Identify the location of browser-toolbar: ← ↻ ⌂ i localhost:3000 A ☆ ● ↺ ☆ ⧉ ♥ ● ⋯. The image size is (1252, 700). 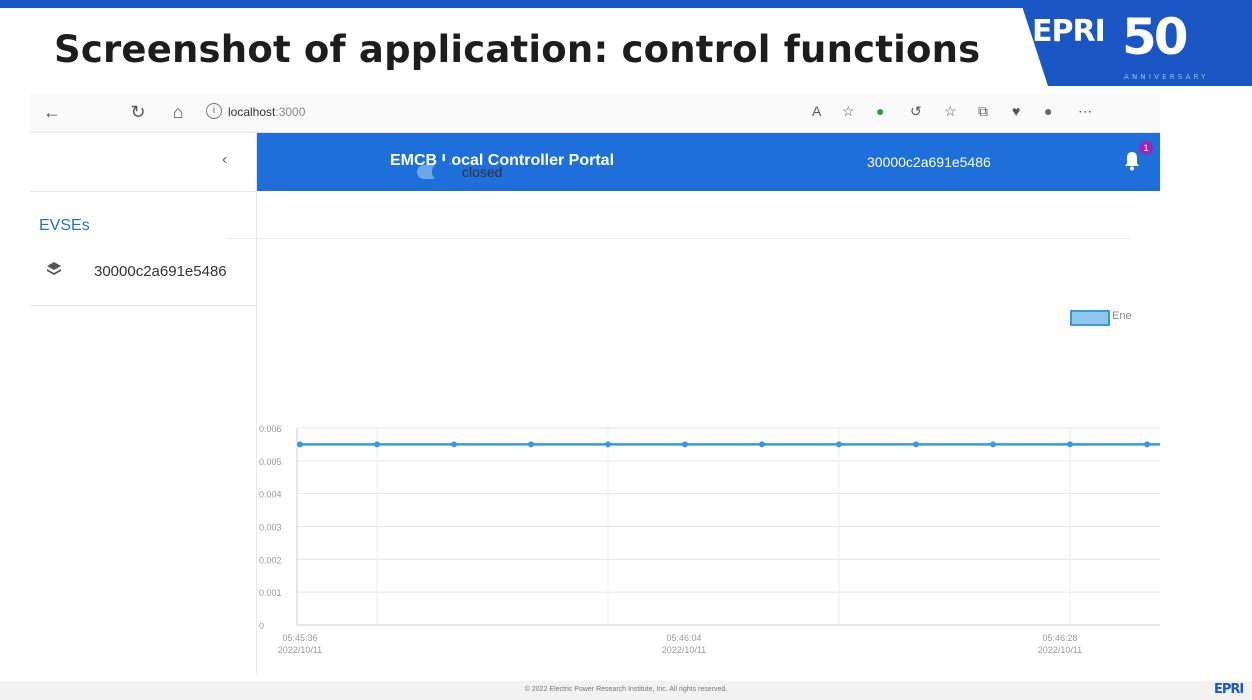
(595, 113).